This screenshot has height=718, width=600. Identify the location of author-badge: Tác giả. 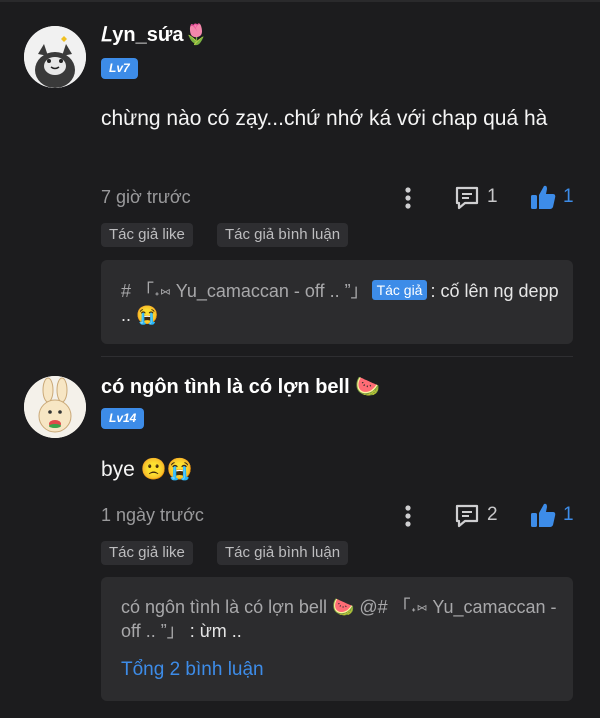
(399, 290).